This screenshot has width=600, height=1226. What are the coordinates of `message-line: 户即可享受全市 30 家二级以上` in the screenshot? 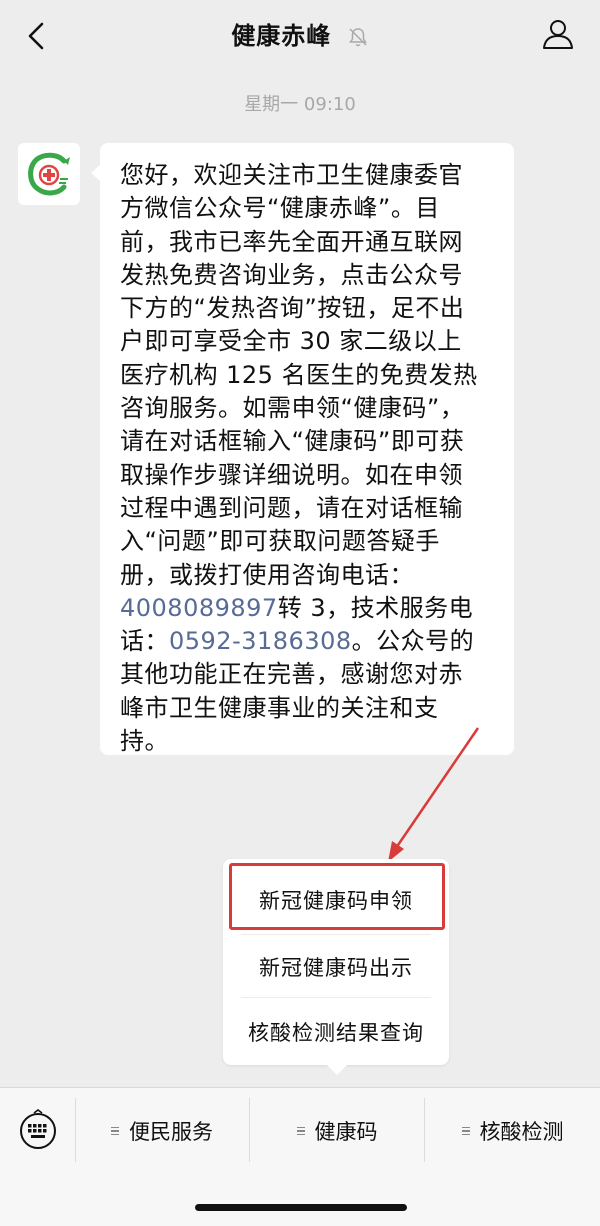 It's located at (291, 341).